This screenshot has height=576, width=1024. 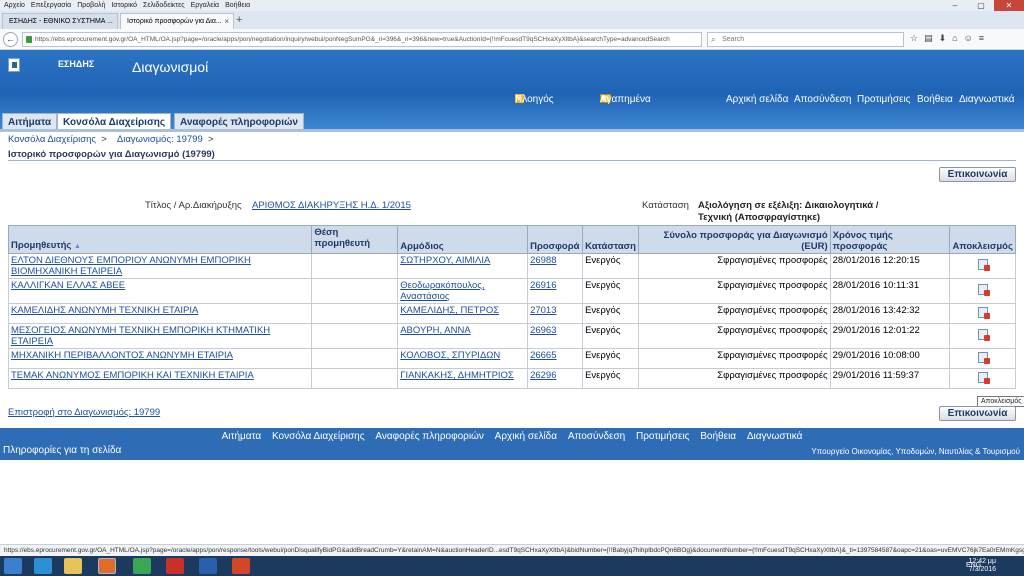 I want to click on brand-name: ΕΣΗΔΗΣ, so click(x=76, y=64).